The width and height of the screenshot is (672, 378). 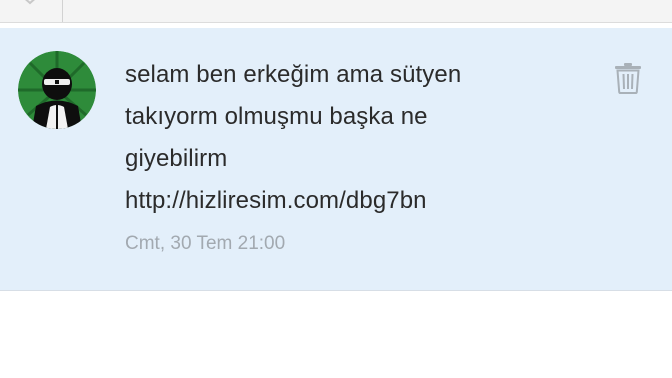 What do you see at coordinates (293, 74) in the screenshot?
I see `message-line: selam ben erkeğim ama sütyen` at bounding box center [293, 74].